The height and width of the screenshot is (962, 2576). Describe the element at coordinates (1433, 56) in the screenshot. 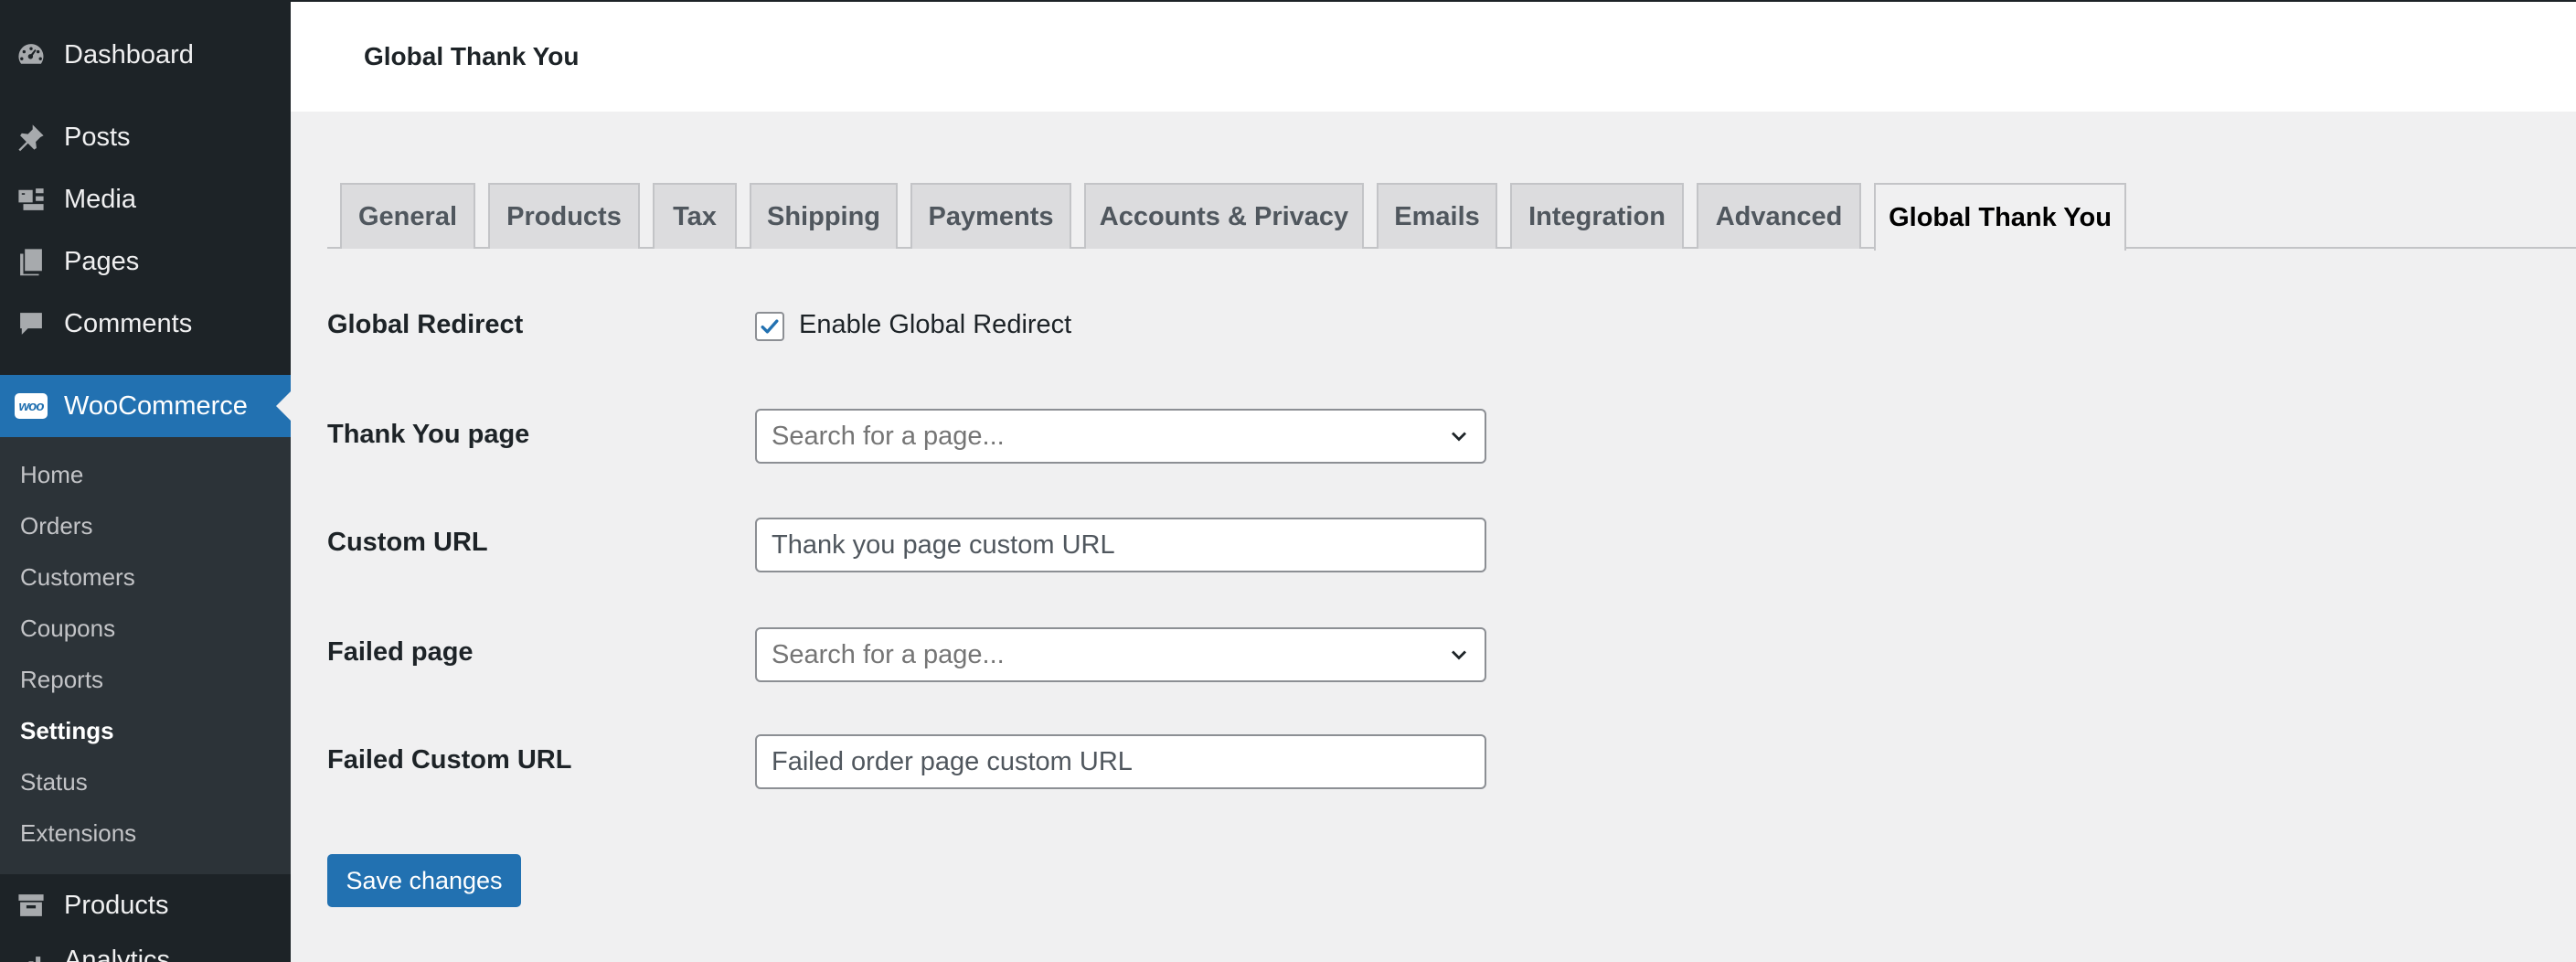

I see `page-header: Global Thank You` at that location.